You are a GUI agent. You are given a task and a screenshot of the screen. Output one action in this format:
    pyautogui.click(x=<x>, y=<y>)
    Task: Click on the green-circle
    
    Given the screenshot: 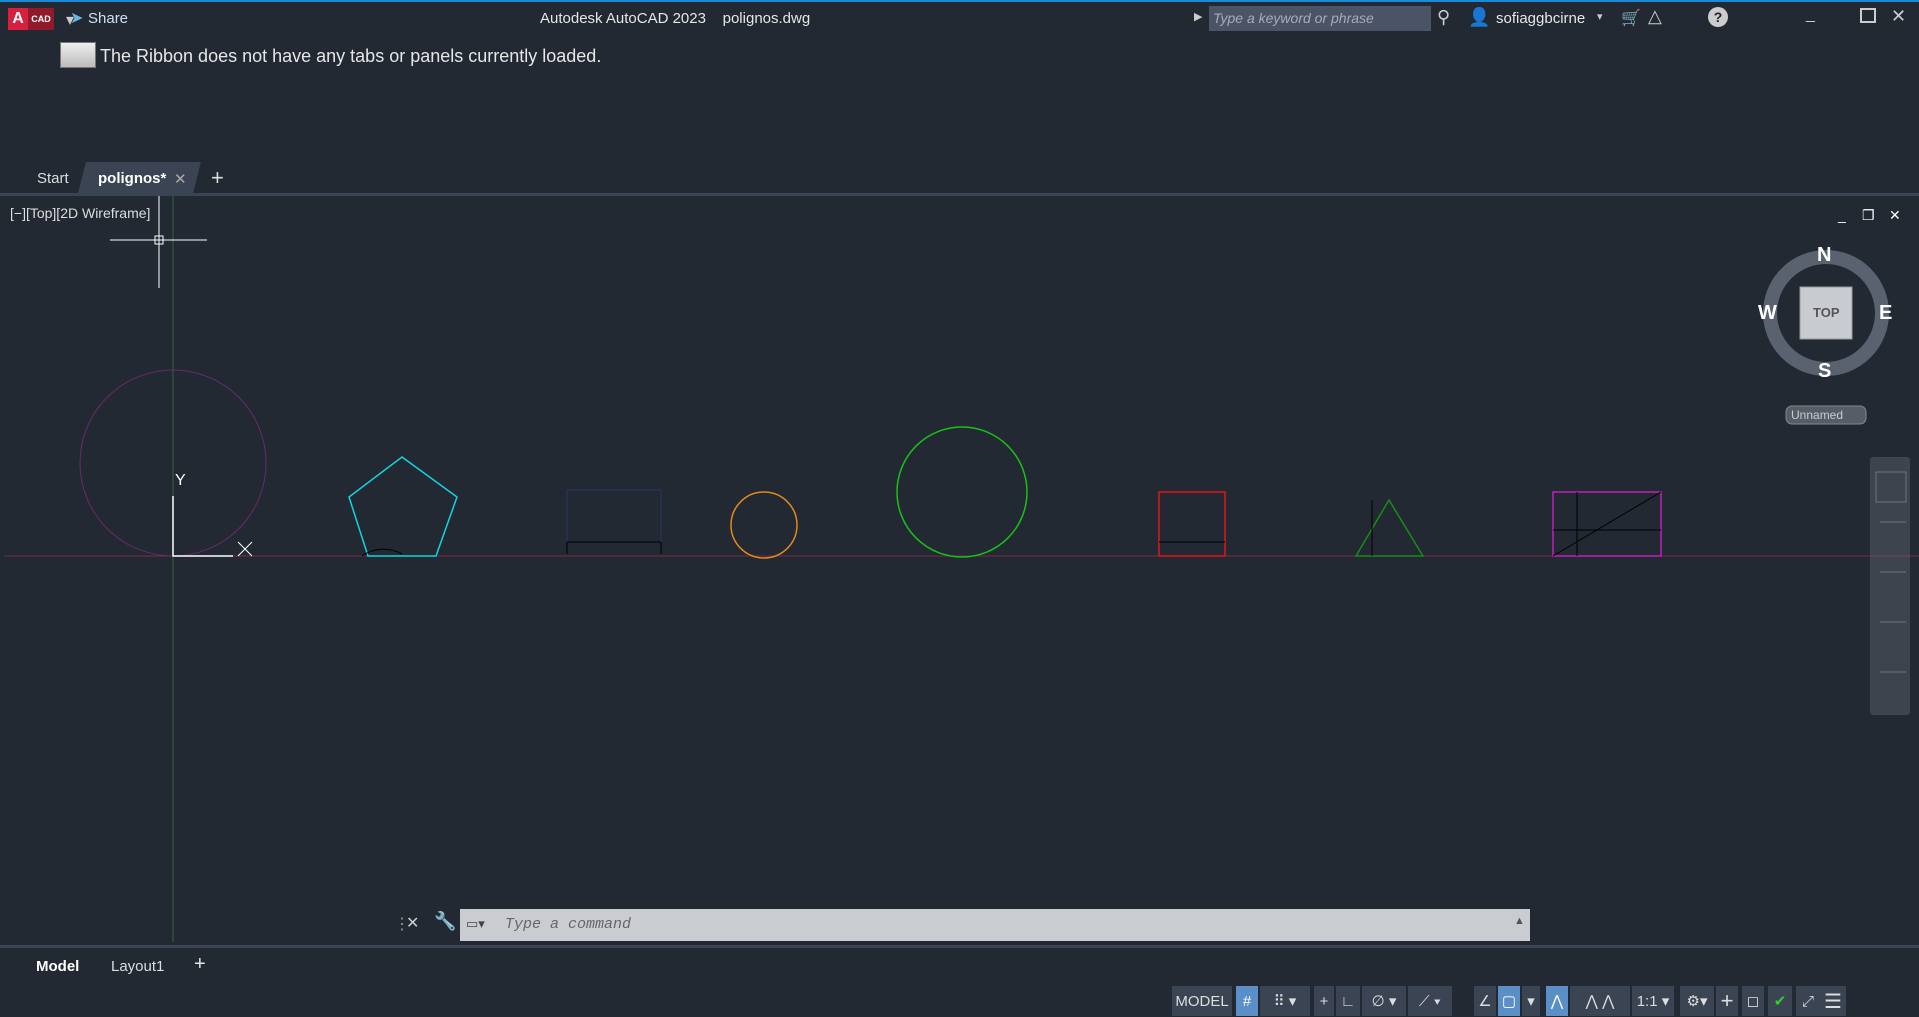 What is the action you would take?
    pyautogui.click(x=962, y=492)
    